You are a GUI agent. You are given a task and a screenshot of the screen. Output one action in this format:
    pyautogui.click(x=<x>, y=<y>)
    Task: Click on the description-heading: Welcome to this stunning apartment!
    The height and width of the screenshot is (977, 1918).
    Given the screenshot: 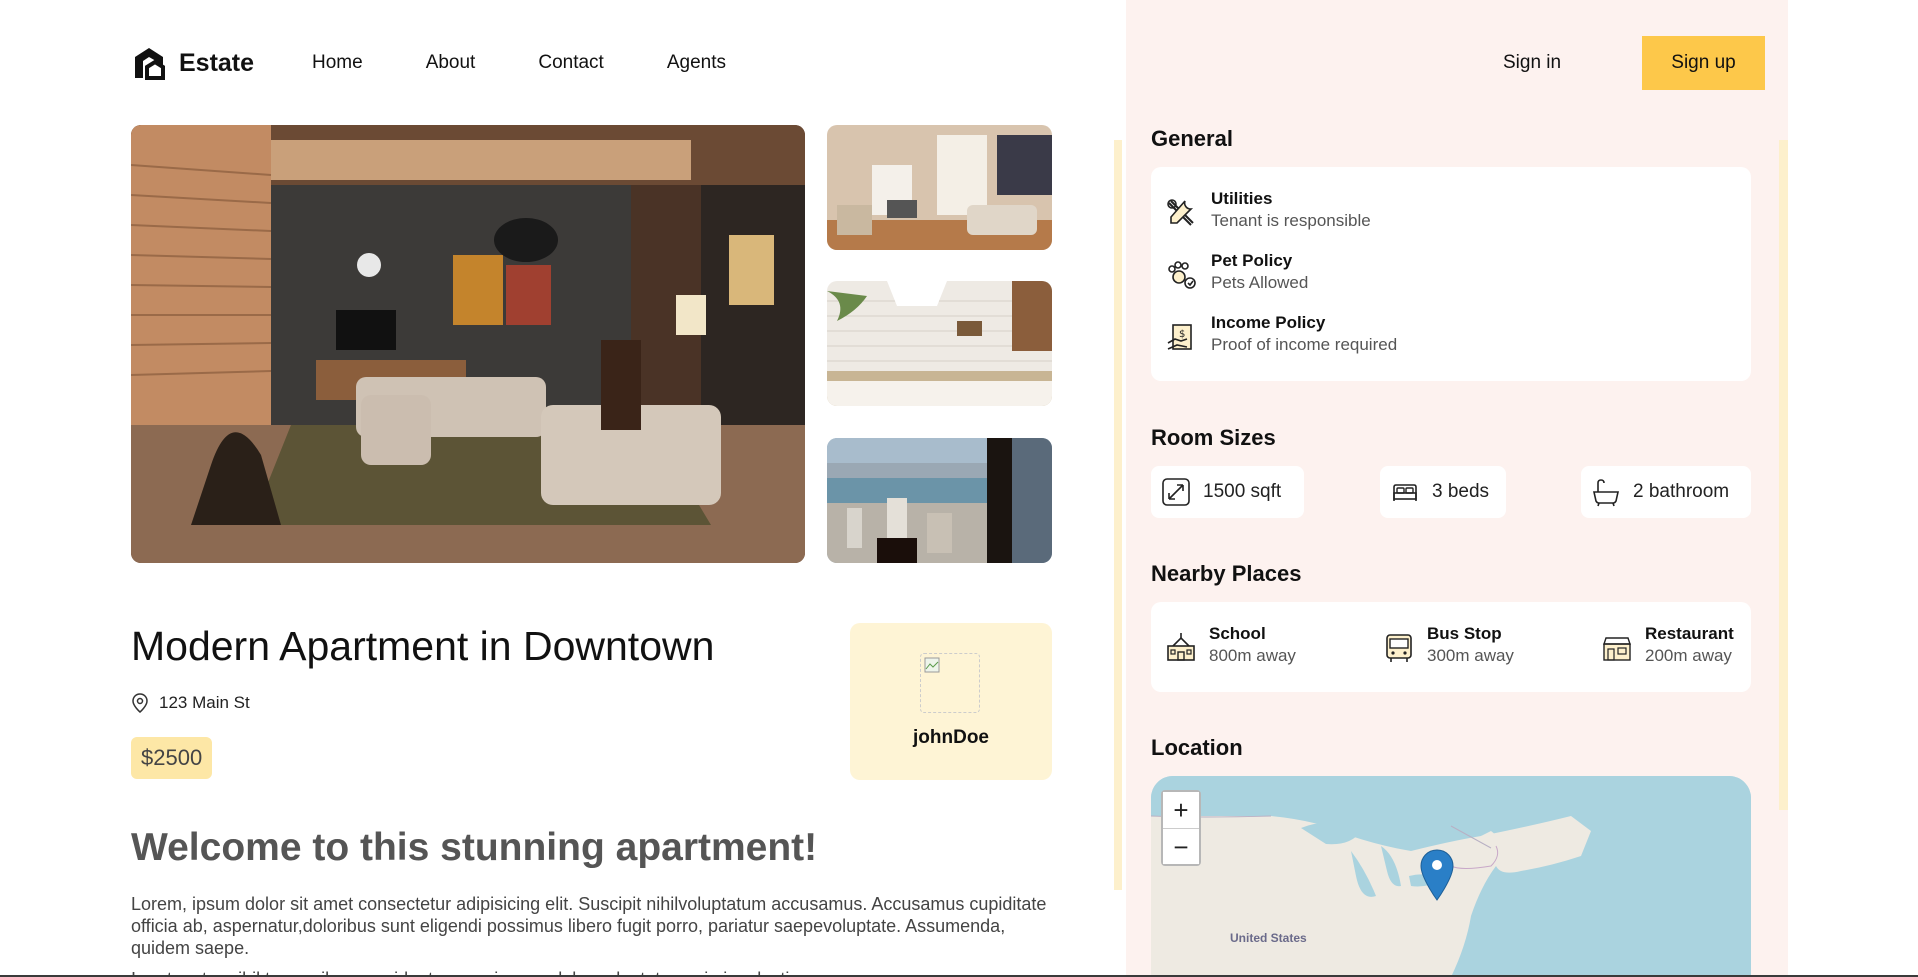 What is the action you would take?
    pyautogui.click(x=474, y=847)
    